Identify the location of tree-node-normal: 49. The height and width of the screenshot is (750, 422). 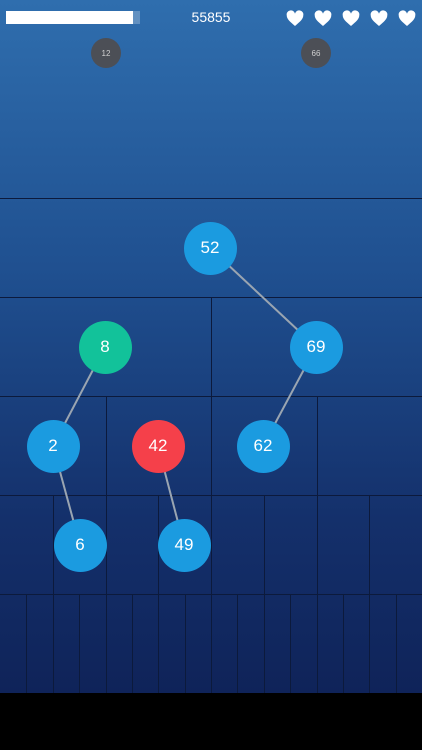
(184, 545).